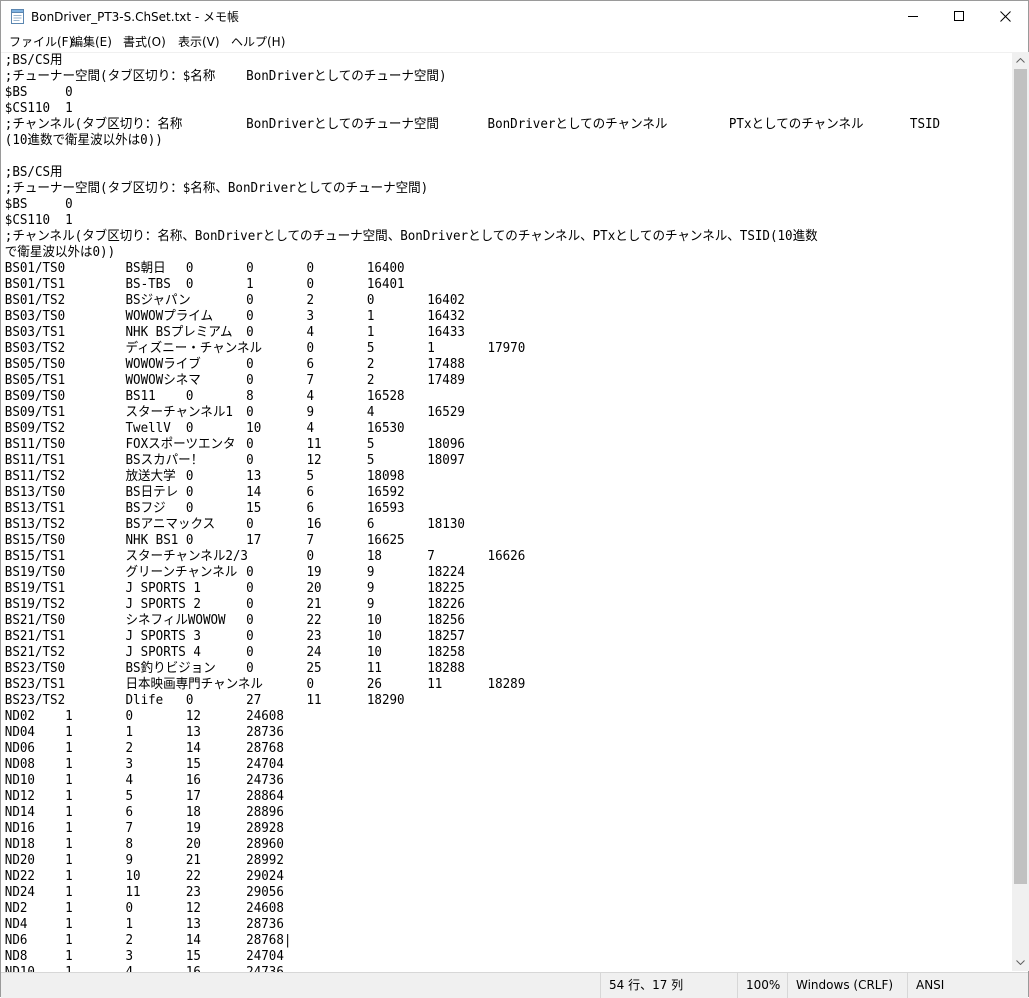  I want to click on arrow-down-icon, so click(1020, 962).